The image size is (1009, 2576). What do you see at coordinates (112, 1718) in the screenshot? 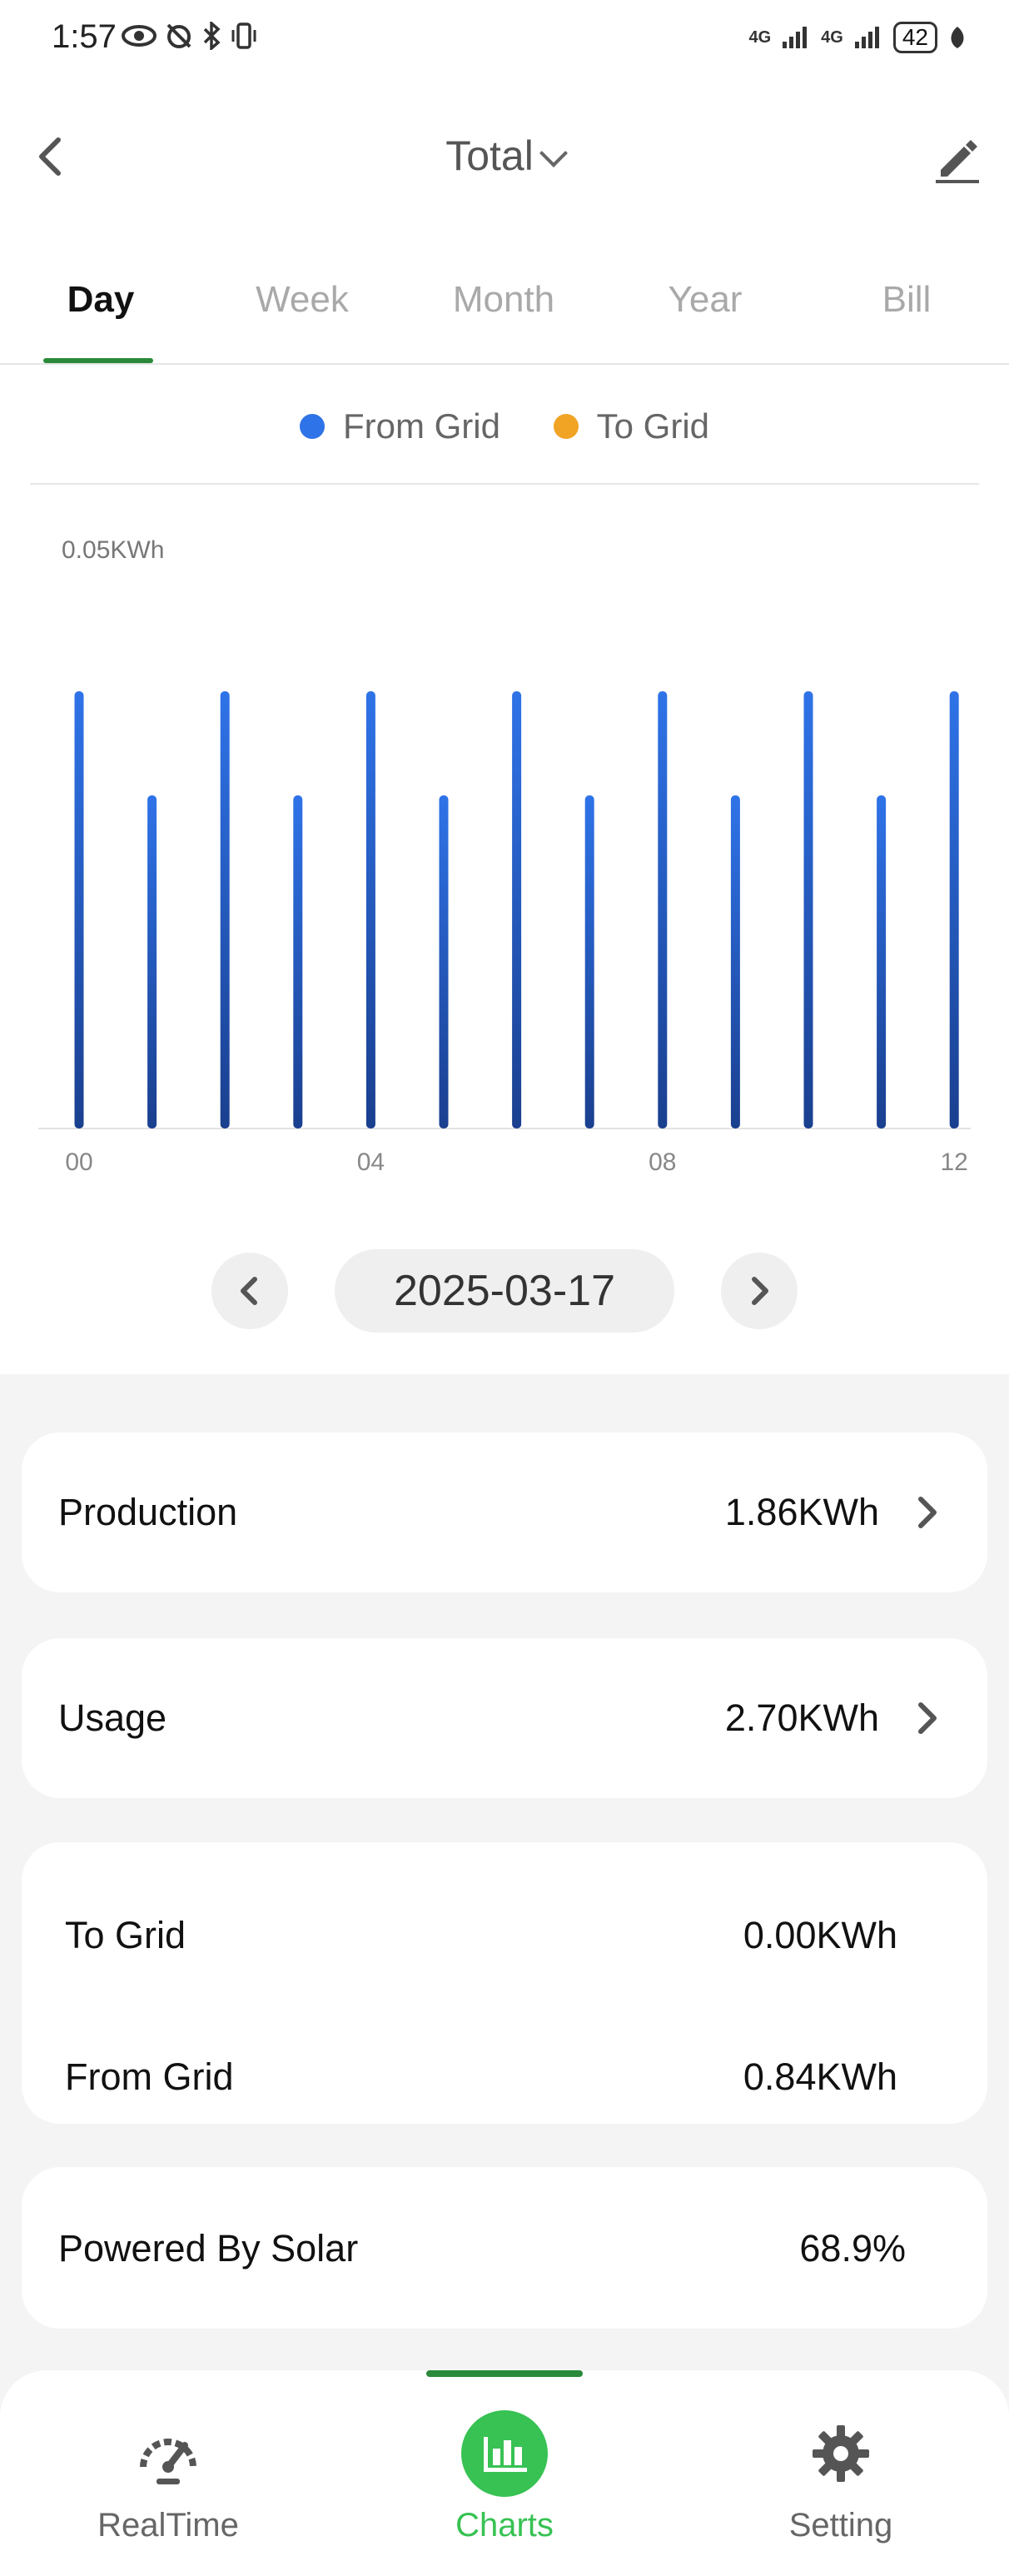
I see `usage-label: Usage` at bounding box center [112, 1718].